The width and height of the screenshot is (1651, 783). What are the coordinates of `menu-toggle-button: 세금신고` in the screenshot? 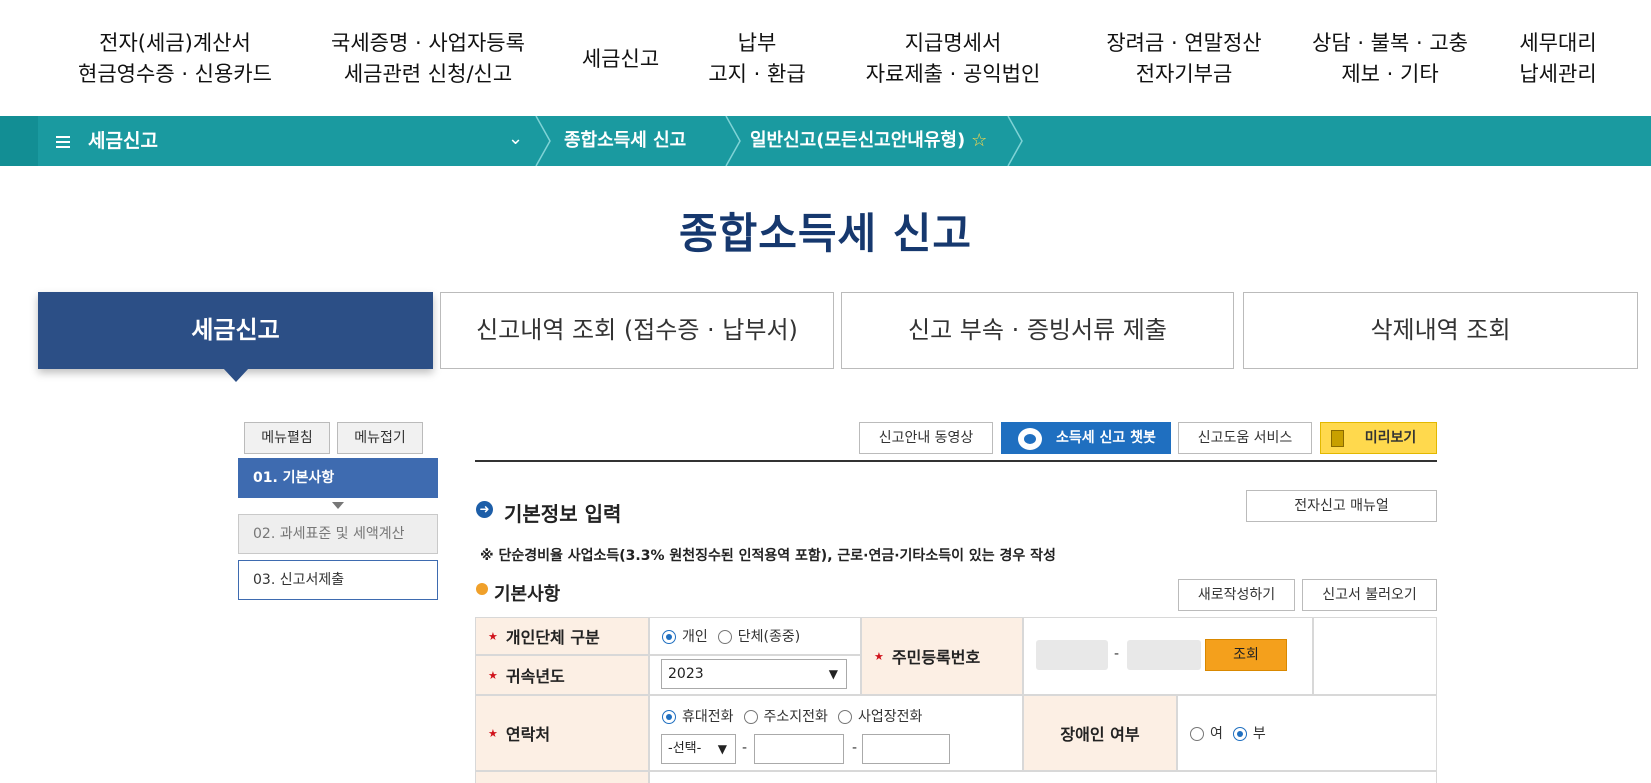 It's located at (288, 141).